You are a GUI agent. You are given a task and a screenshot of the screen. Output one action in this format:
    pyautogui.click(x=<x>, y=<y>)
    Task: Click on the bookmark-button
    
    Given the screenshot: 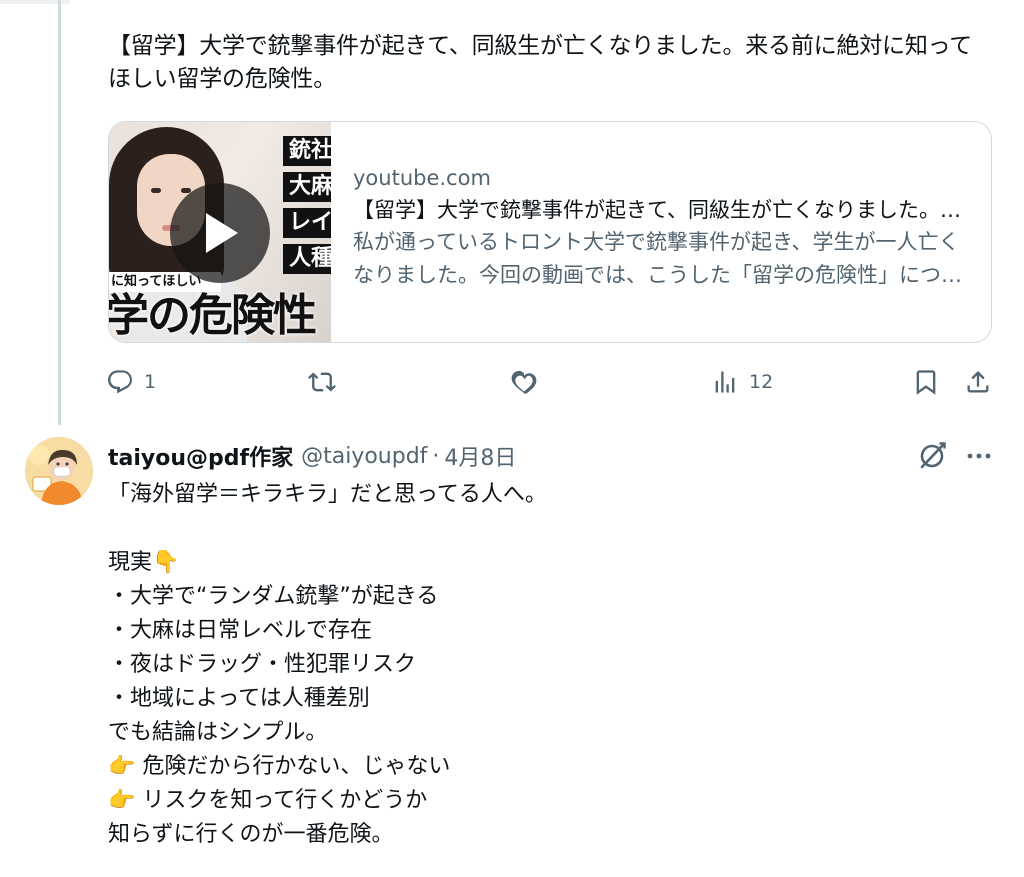 What is the action you would take?
    pyautogui.click(x=926, y=382)
    